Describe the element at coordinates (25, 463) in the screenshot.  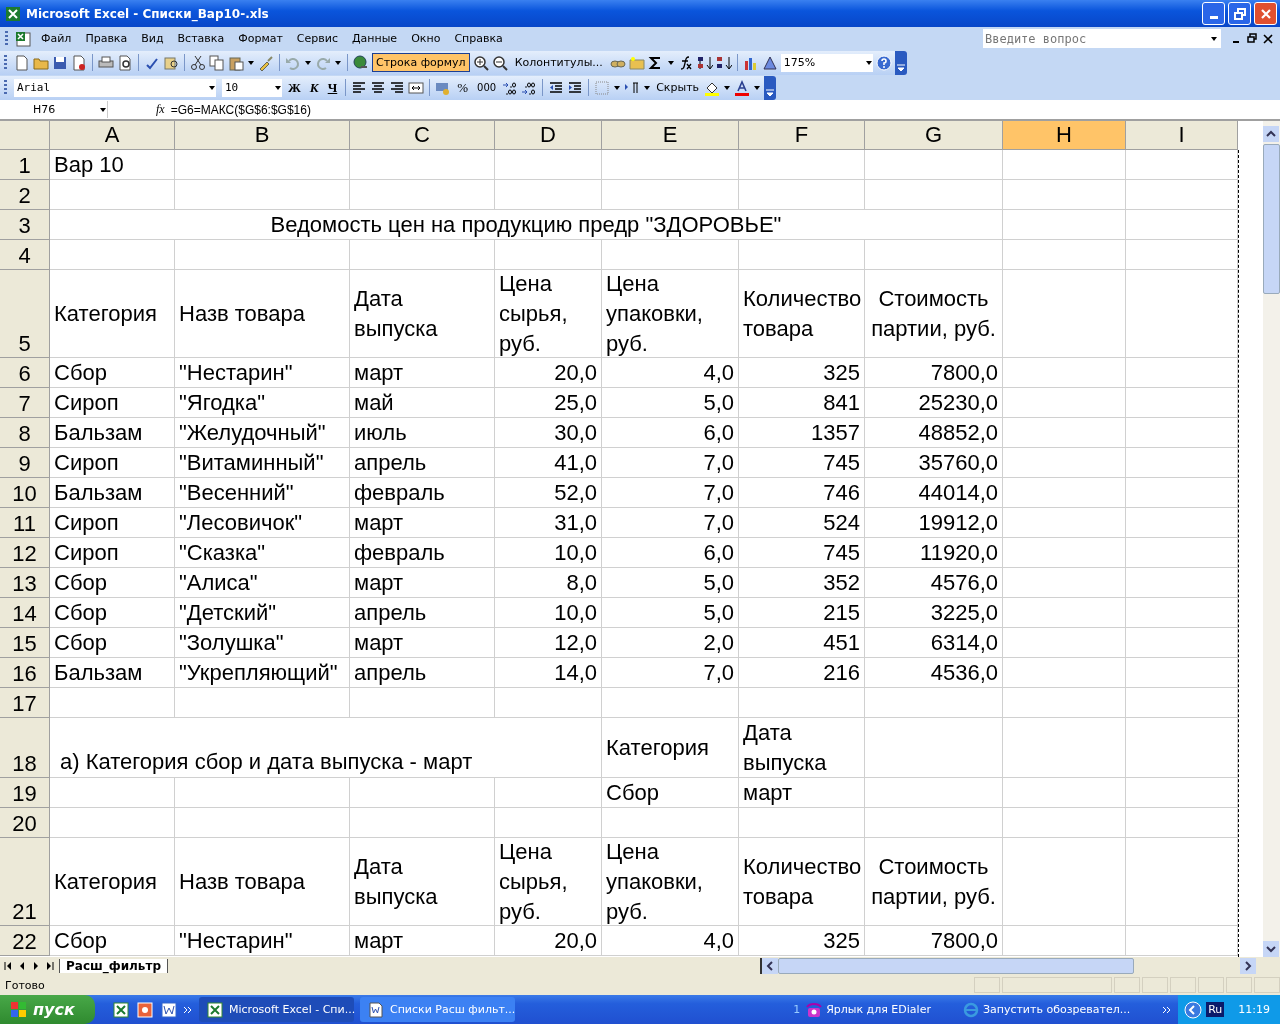
I see `row-header: 9` at that location.